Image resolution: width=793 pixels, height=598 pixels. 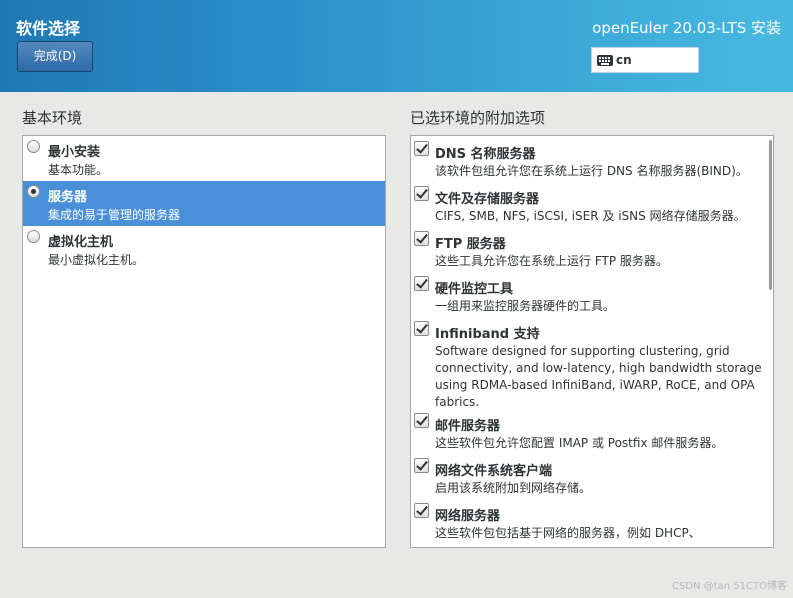 What do you see at coordinates (52, 118) in the screenshot?
I see `environment-heading: 基本环境` at bounding box center [52, 118].